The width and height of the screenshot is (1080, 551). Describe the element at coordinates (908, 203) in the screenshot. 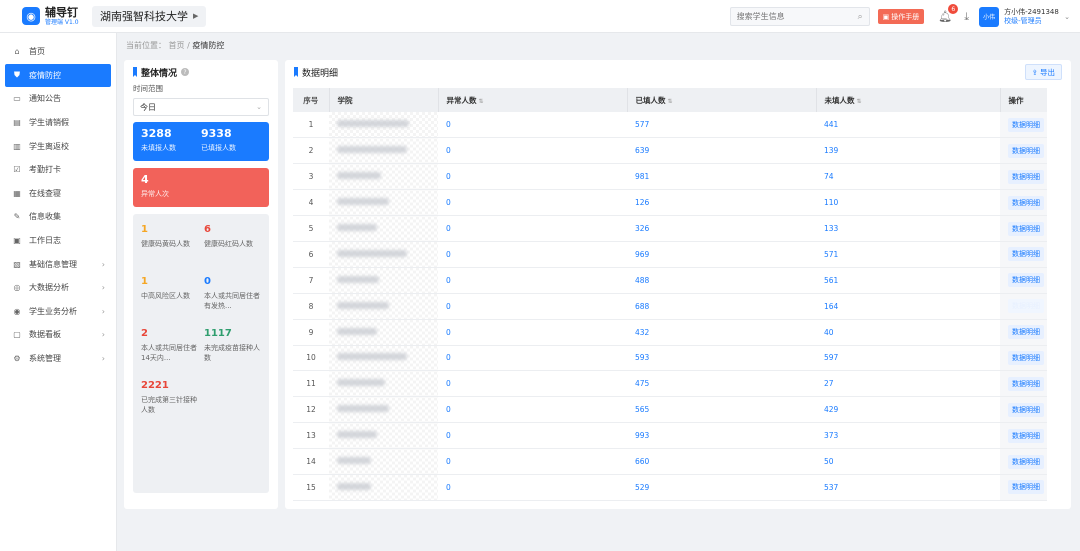

I see `row-unfilled-count: 110` at that location.